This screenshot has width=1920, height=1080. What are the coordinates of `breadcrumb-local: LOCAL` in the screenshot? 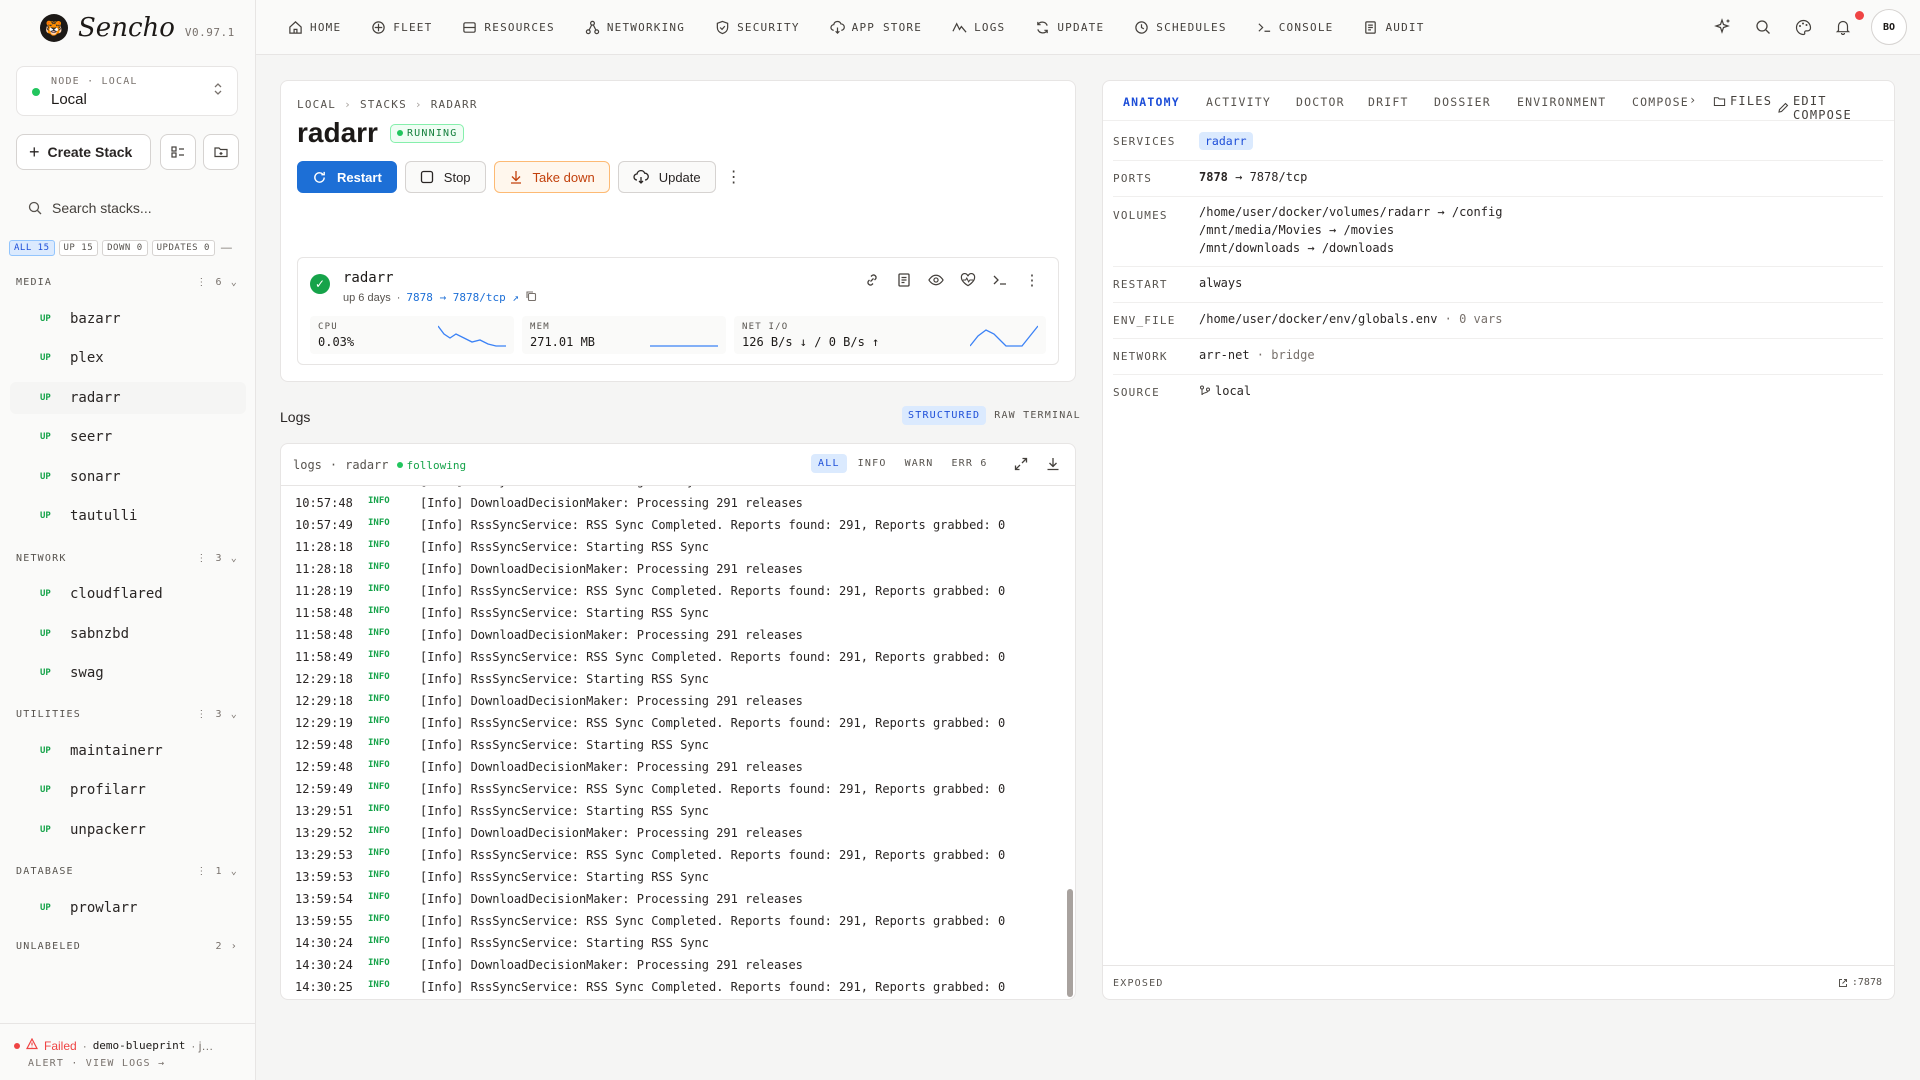 It's located at (316, 104).